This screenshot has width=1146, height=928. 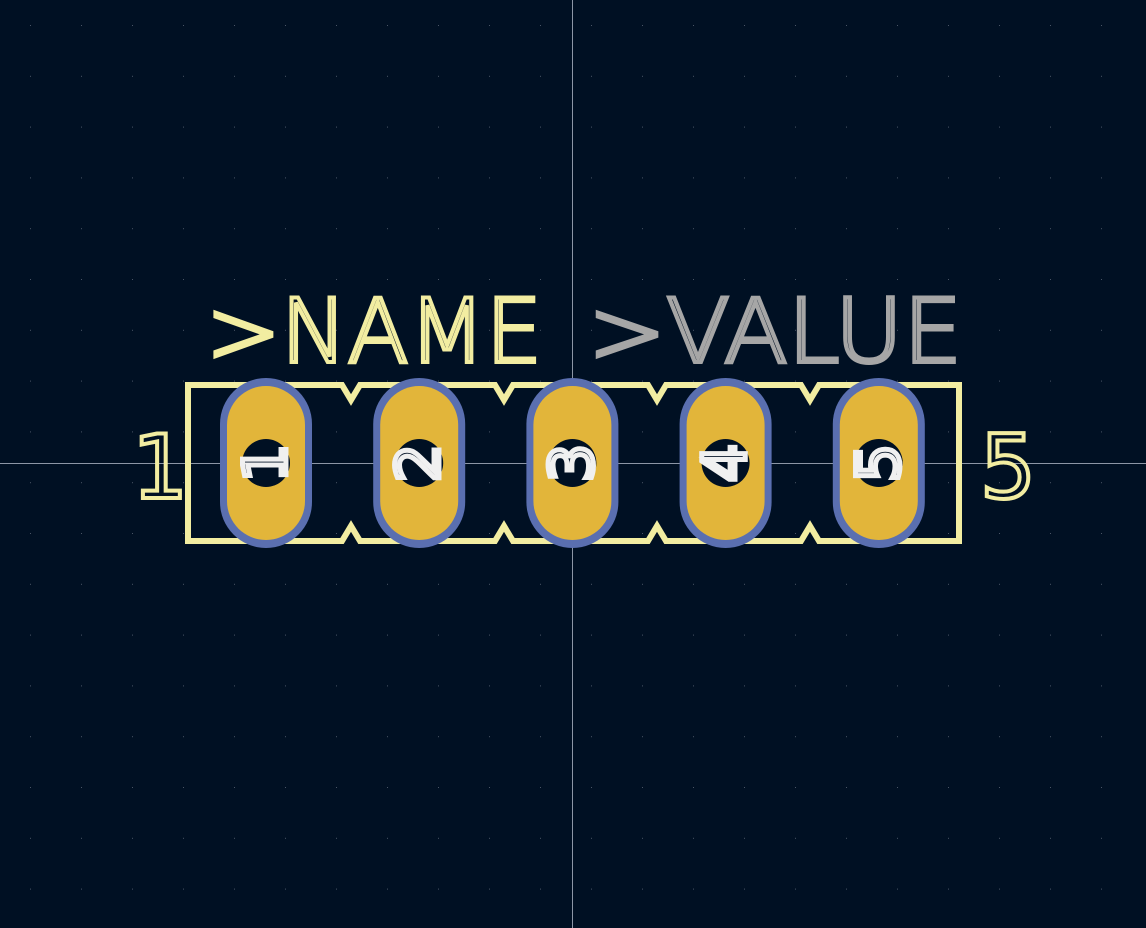 What do you see at coordinates (775, 331) in the screenshot?
I see `value-text: >VALUE` at bounding box center [775, 331].